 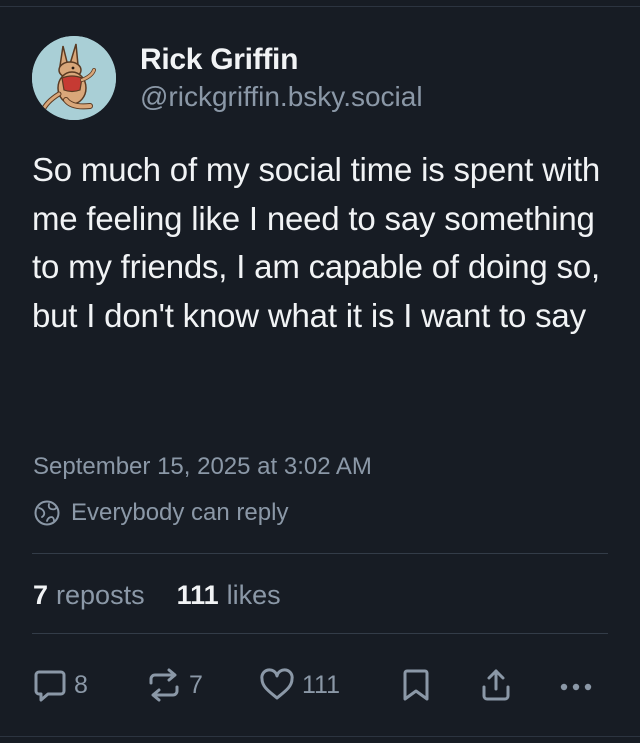 I want to click on likes-label: likes, so click(x=253, y=595).